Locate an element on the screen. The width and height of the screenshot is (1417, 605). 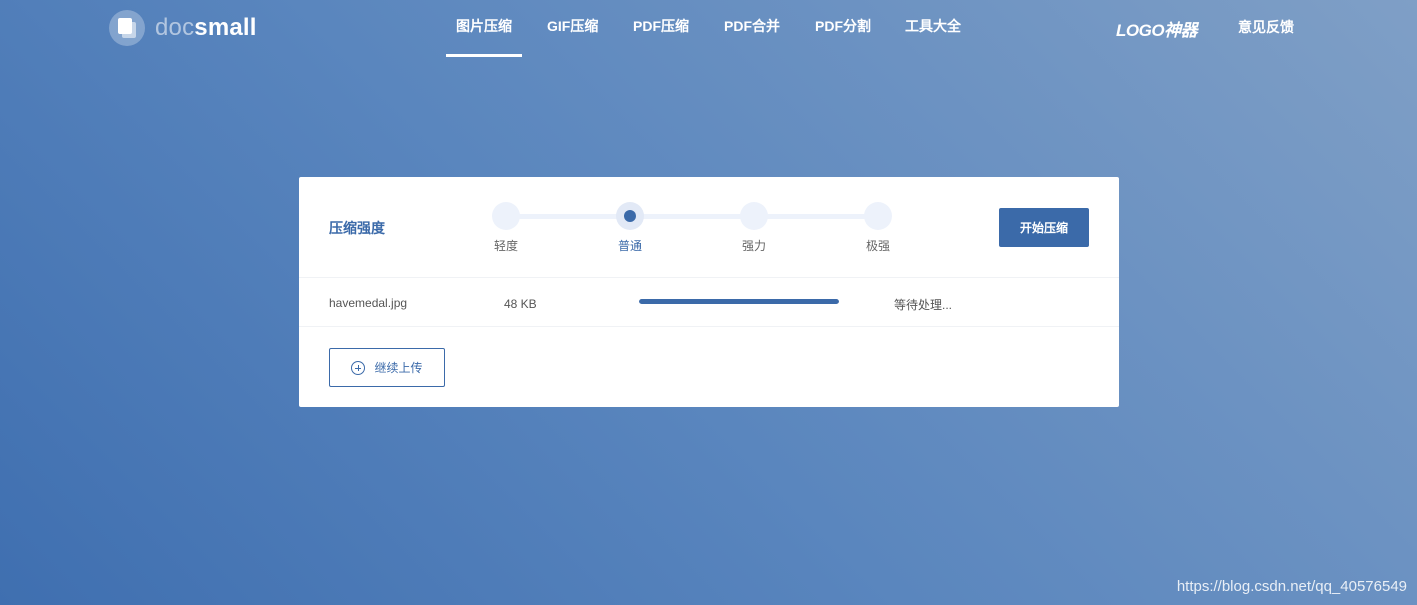
nav-gif-compress: GIF压缩 is located at coordinates (572, 28).